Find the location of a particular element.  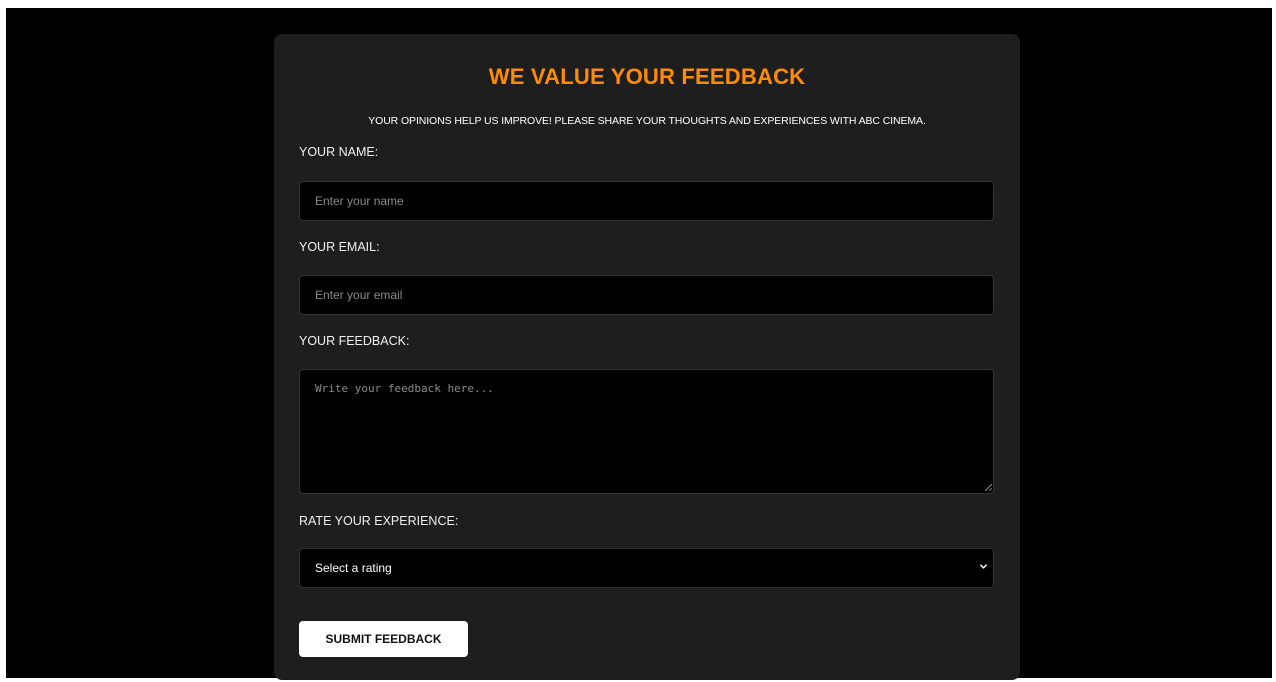

submit-feedback-button: SUBMIT FEEDBACK is located at coordinates (383, 639).